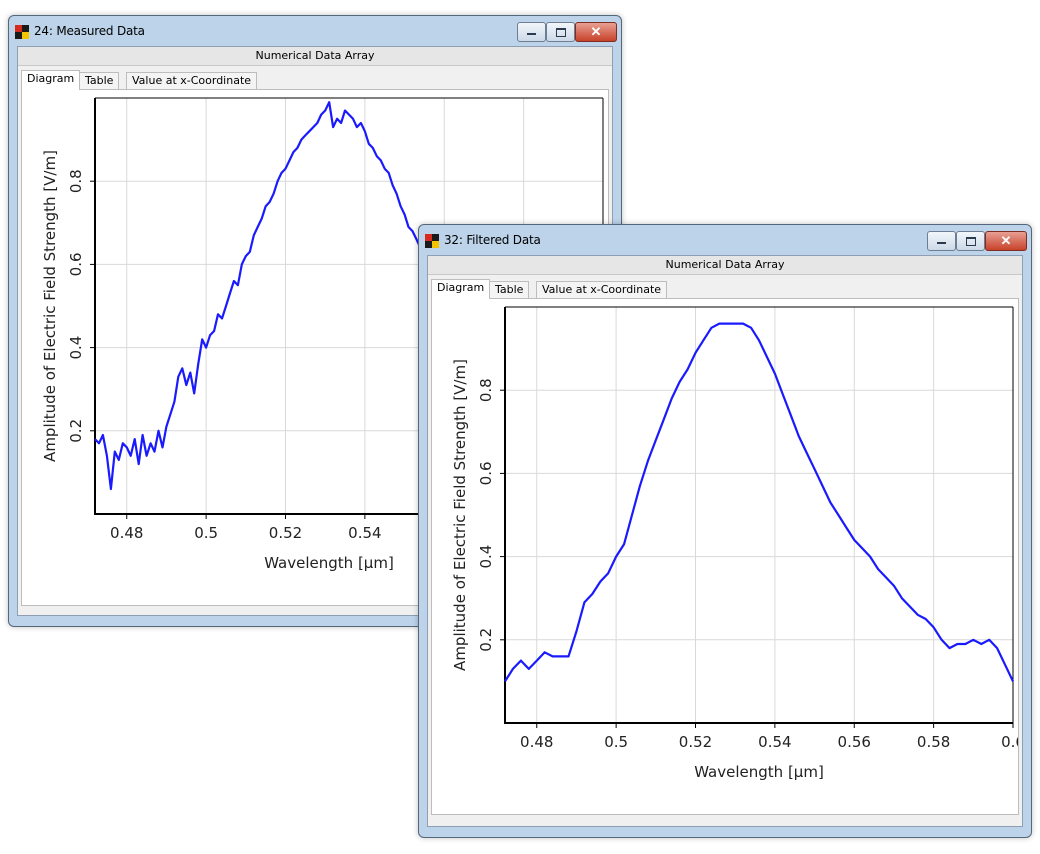 This screenshot has width=1040, height=854. Describe the element at coordinates (933, 742) in the screenshot. I see `x-tick-label: 0.58` at that location.